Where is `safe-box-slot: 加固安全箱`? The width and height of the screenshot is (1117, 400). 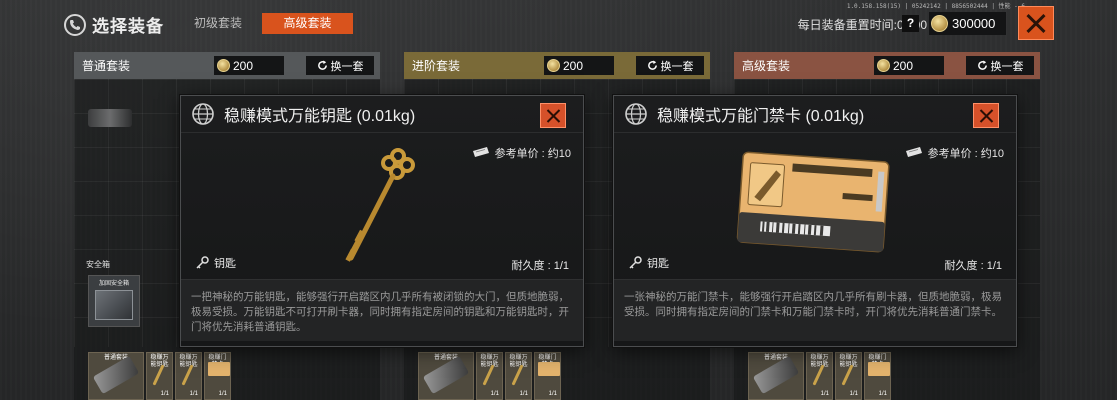 safe-box-slot: 加固安全箱 is located at coordinates (114, 301).